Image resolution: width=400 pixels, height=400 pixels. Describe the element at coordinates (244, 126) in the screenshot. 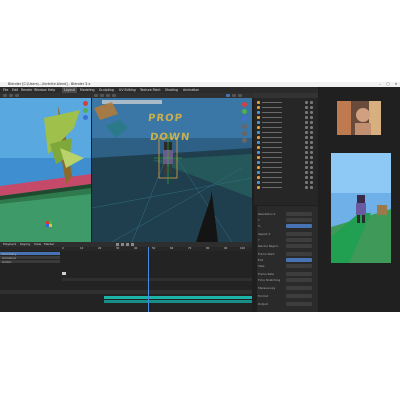

I see `zoom-icon` at that location.